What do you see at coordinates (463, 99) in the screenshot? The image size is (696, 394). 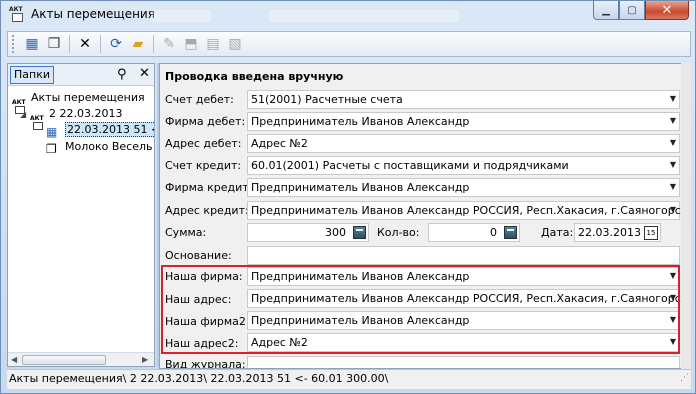 I see `debit-account-select: 51(2001) Расчетные счета ▼` at bounding box center [463, 99].